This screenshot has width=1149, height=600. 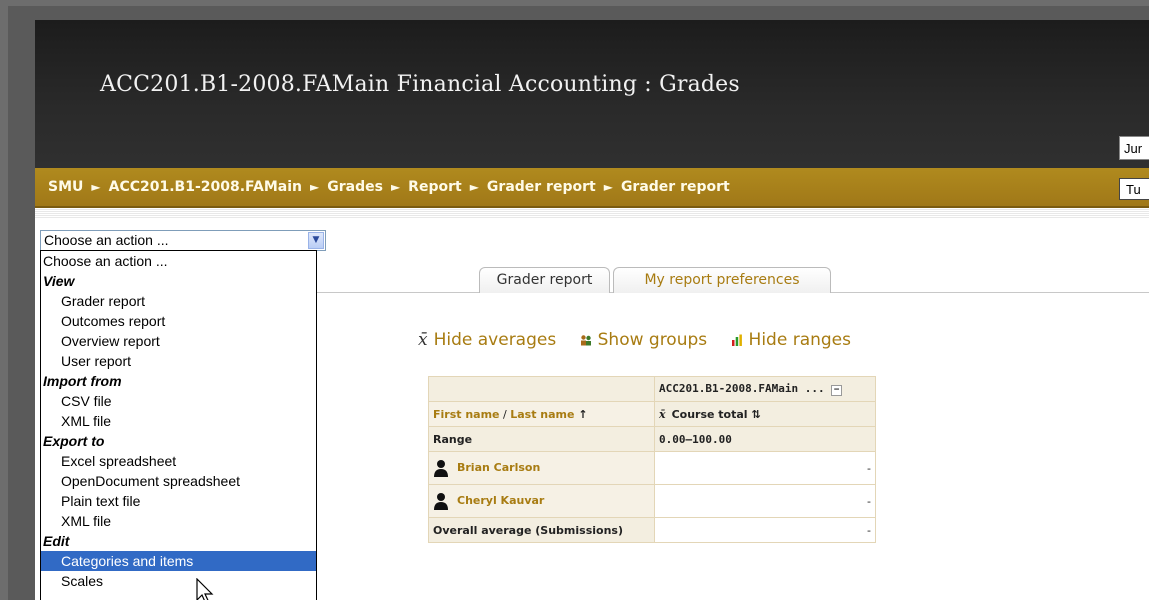 What do you see at coordinates (585, 340) in the screenshot?
I see `groups-icon` at bounding box center [585, 340].